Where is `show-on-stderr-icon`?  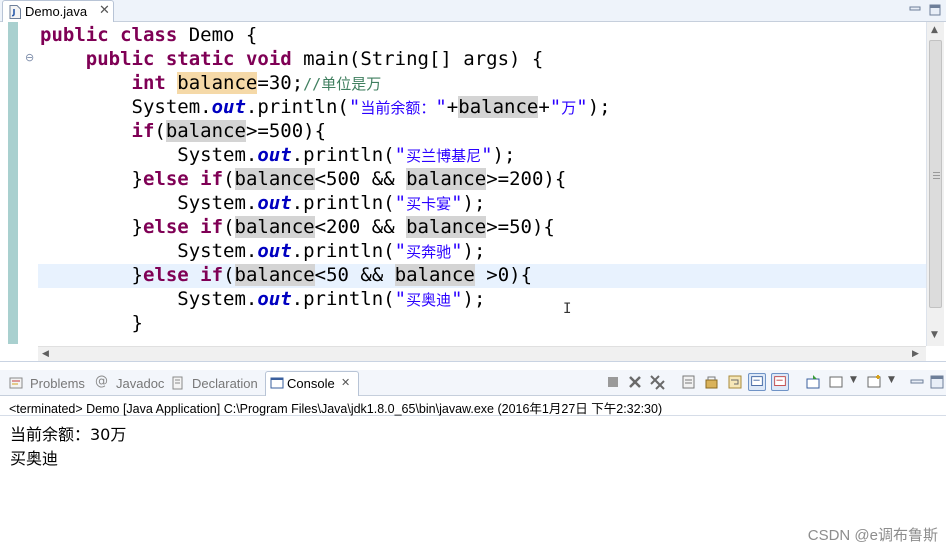 show-on-stderr-icon is located at coordinates (780, 382).